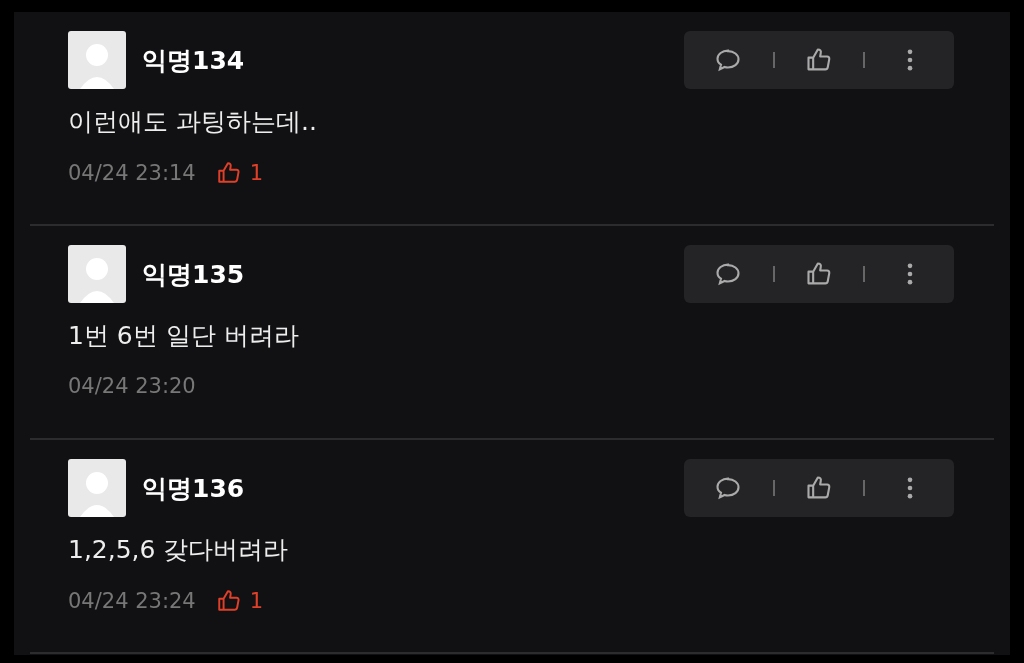  What do you see at coordinates (193, 274) in the screenshot?
I see `author-name: 익명135` at bounding box center [193, 274].